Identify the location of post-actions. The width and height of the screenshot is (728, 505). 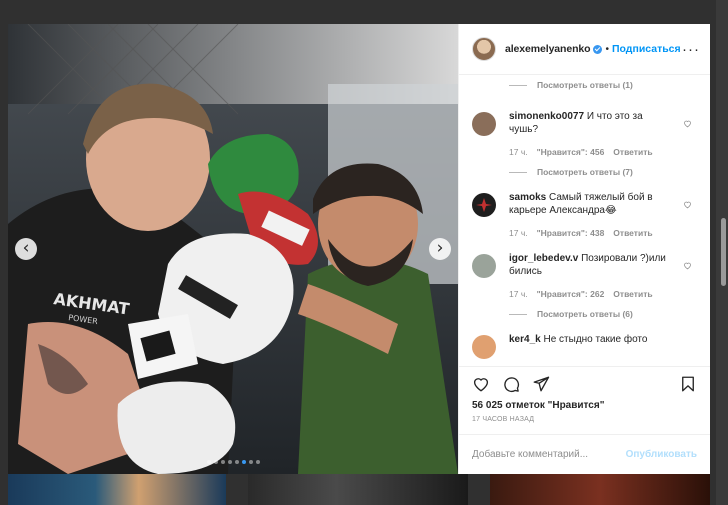
(584, 383).